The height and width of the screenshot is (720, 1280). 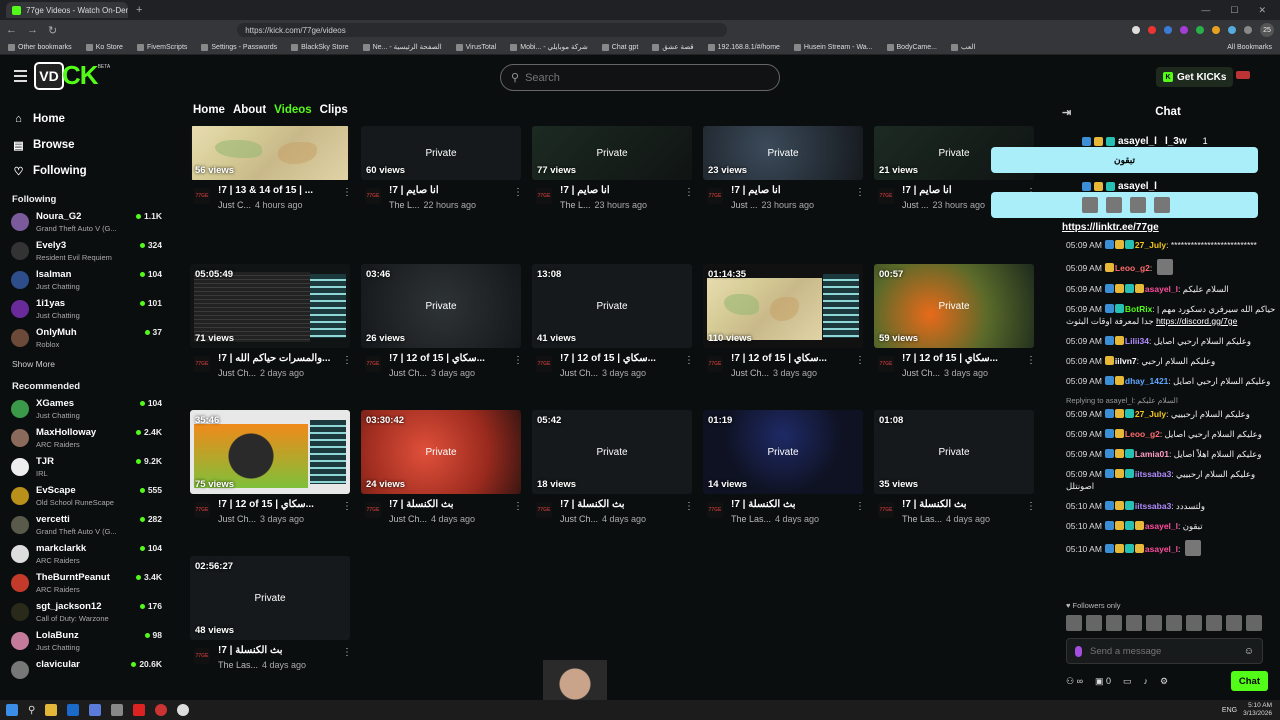 What do you see at coordinates (1205, 10) in the screenshot?
I see `minimize-icon: —` at bounding box center [1205, 10].